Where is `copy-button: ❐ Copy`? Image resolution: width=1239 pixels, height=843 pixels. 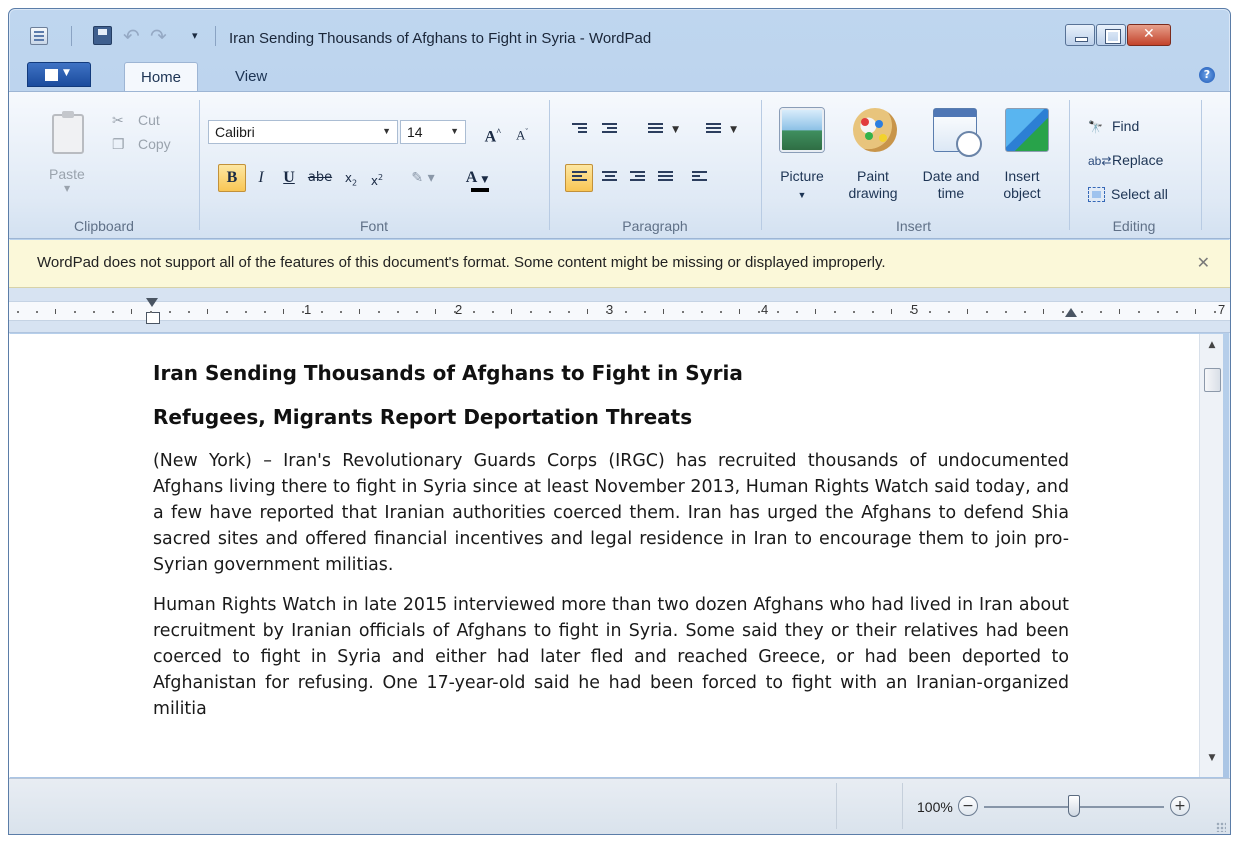
copy-button: ❐ Copy is located at coordinates (141, 144).